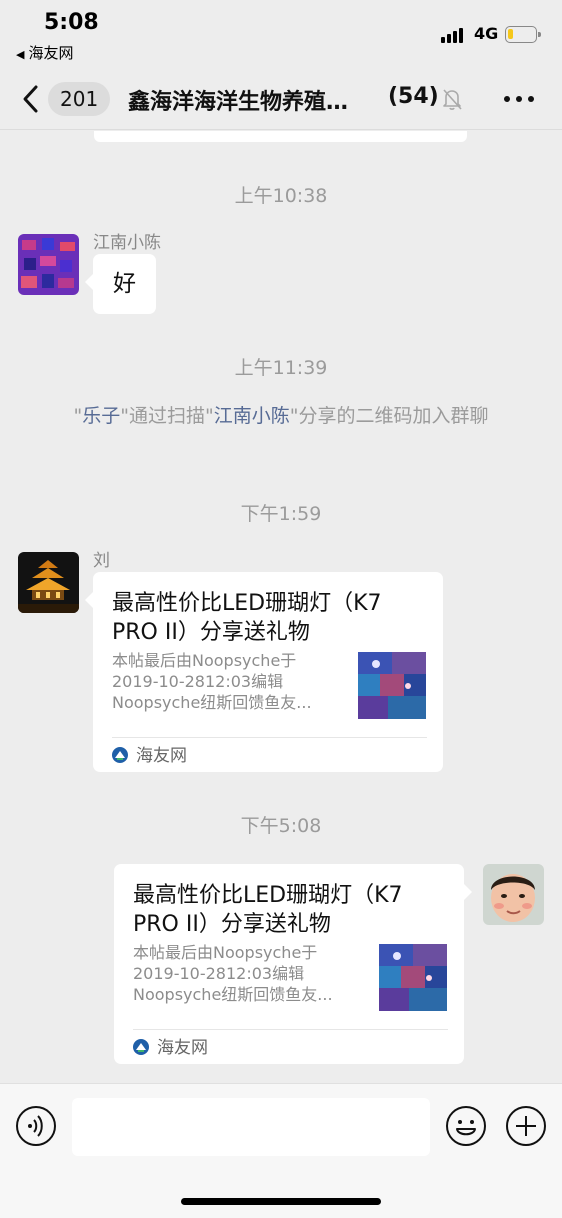 This screenshot has width=562, height=1218. What do you see at coordinates (127, 243) in the screenshot?
I see `sender-name: 江南小陈` at bounding box center [127, 243].